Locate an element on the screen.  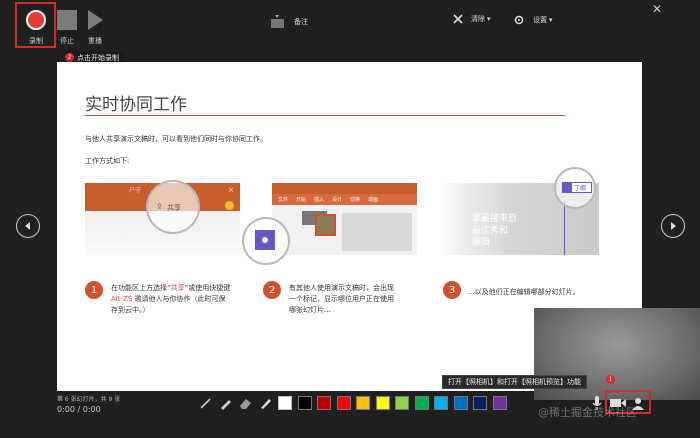
p2-tabs: 文件 开始 插入 设计 切换 动画 is located at coordinates (344, 199).